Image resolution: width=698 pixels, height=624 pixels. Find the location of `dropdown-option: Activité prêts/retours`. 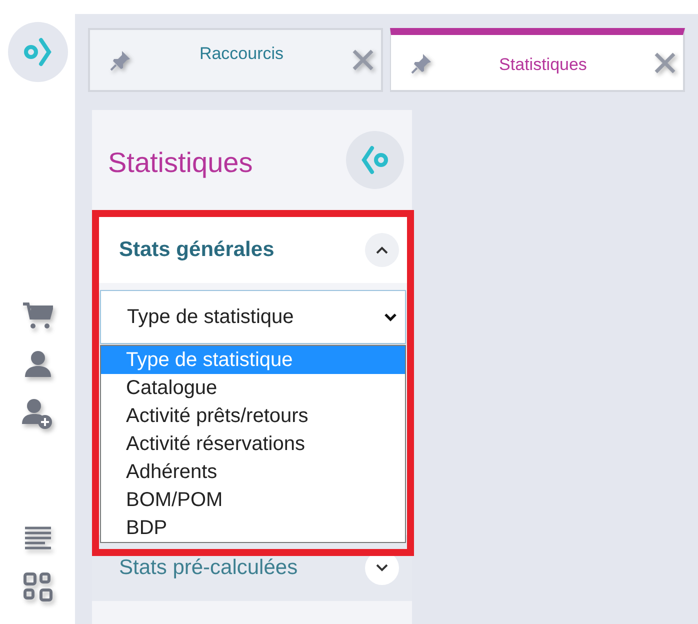

dropdown-option: Activité prêts/retours is located at coordinates (253, 416).